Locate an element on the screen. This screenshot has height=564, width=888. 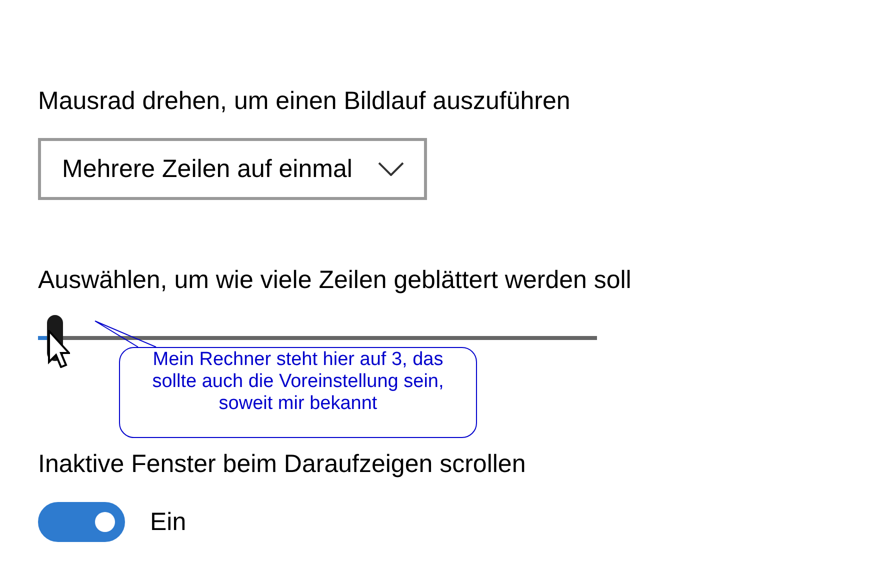
chevron-down-icon is located at coordinates (391, 169).